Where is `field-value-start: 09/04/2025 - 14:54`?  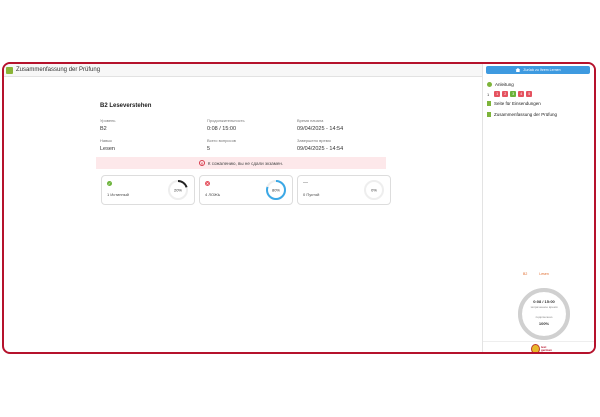
field-value-start: 09/04/2025 - 14:54 is located at coordinates (320, 129).